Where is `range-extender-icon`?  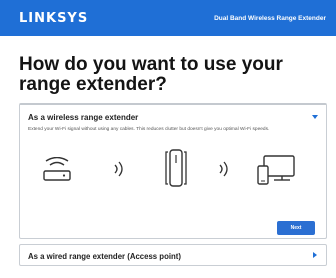
range-extender-icon is located at coordinates (176, 168).